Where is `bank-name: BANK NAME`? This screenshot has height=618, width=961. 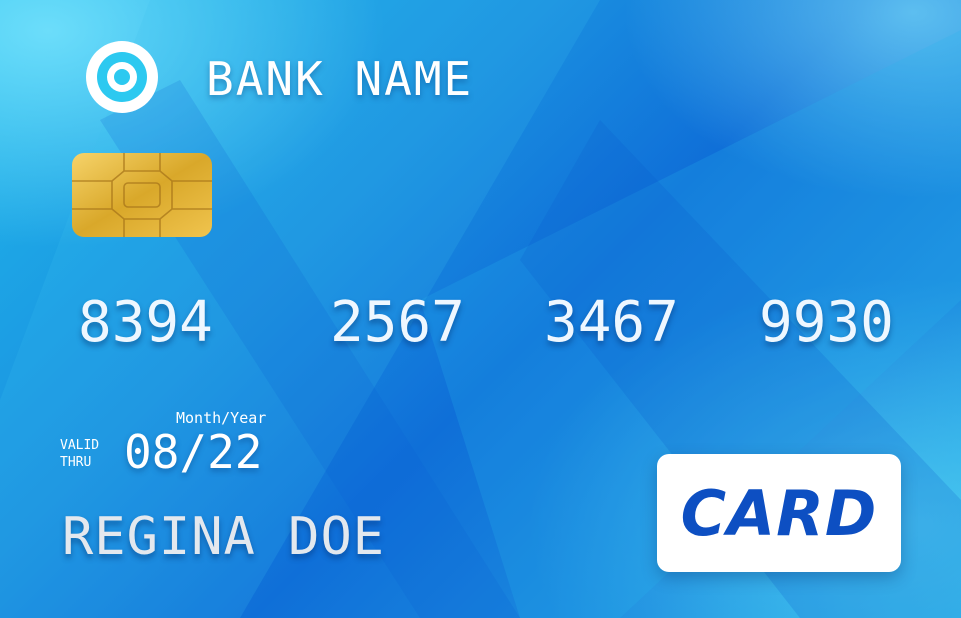
bank-name: BANK NAME is located at coordinates (340, 79).